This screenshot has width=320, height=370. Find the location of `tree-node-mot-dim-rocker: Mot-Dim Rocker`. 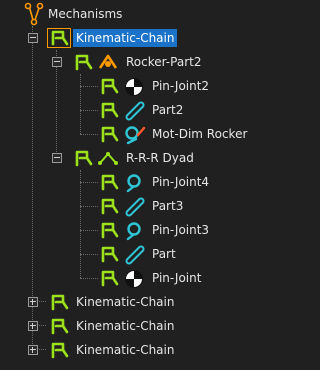

tree-node-mot-dim-rocker: Mot-Dim Rocker is located at coordinates (123, 134).